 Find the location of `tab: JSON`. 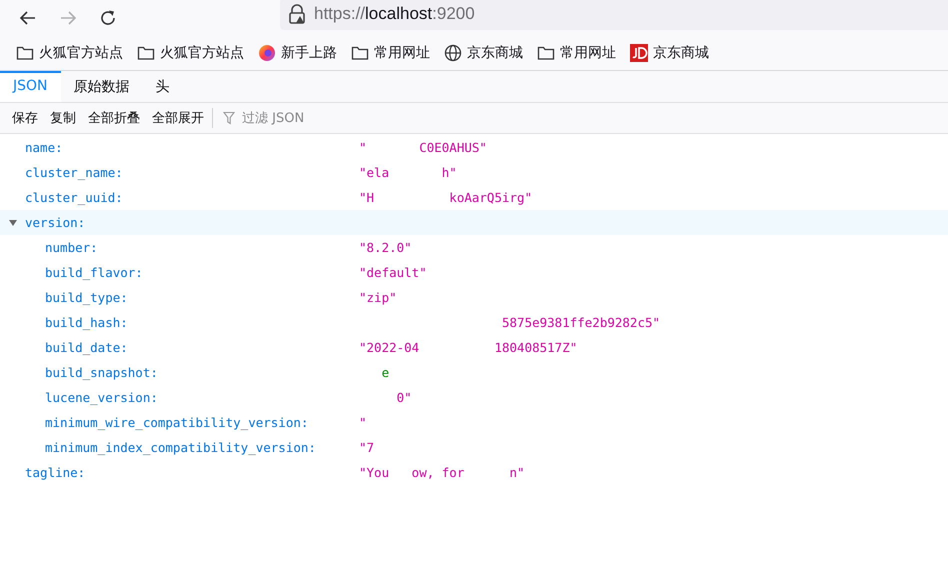

tab: JSON is located at coordinates (30, 86).